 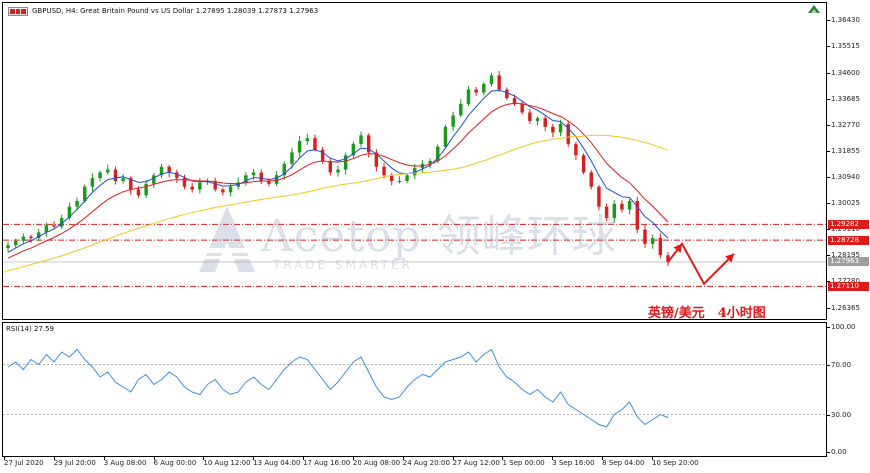 What do you see at coordinates (848, 224) in the screenshot?
I see `price-level-tag: 1.29282` at bounding box center [848, 224].